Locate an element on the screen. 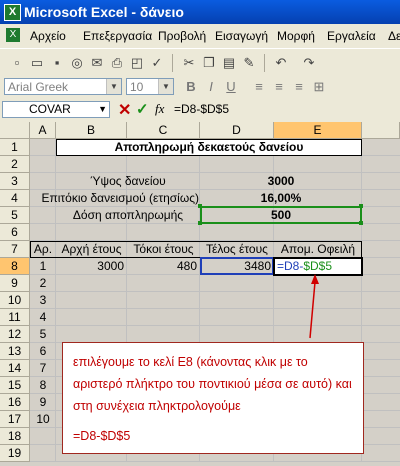 This screenshot has width=400, height=466. print-icon: ⎙ is located at coordinates (117, 63).